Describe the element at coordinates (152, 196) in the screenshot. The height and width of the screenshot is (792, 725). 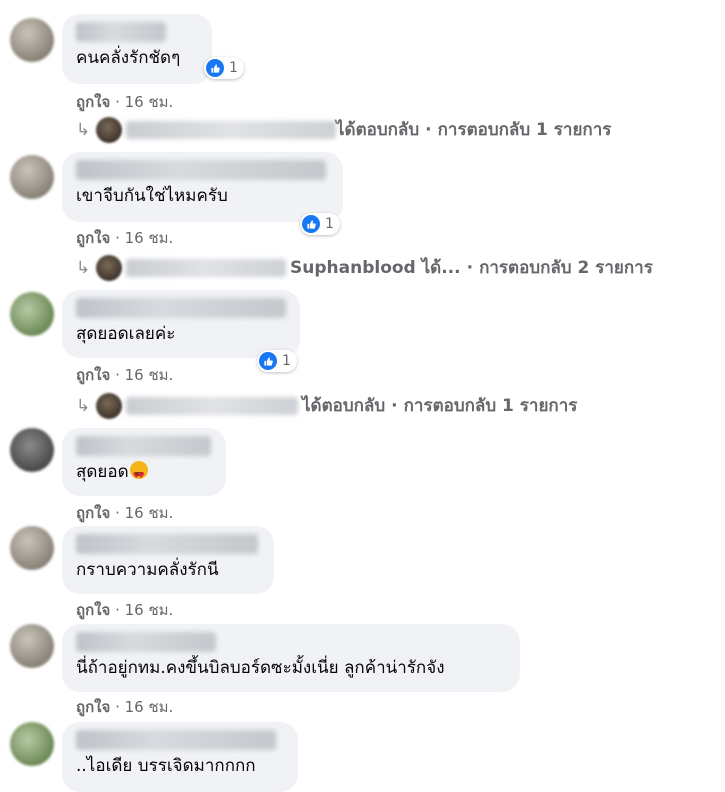
I see `comment-text: เขาจีบกันใช่ไหมครับ` at that location.